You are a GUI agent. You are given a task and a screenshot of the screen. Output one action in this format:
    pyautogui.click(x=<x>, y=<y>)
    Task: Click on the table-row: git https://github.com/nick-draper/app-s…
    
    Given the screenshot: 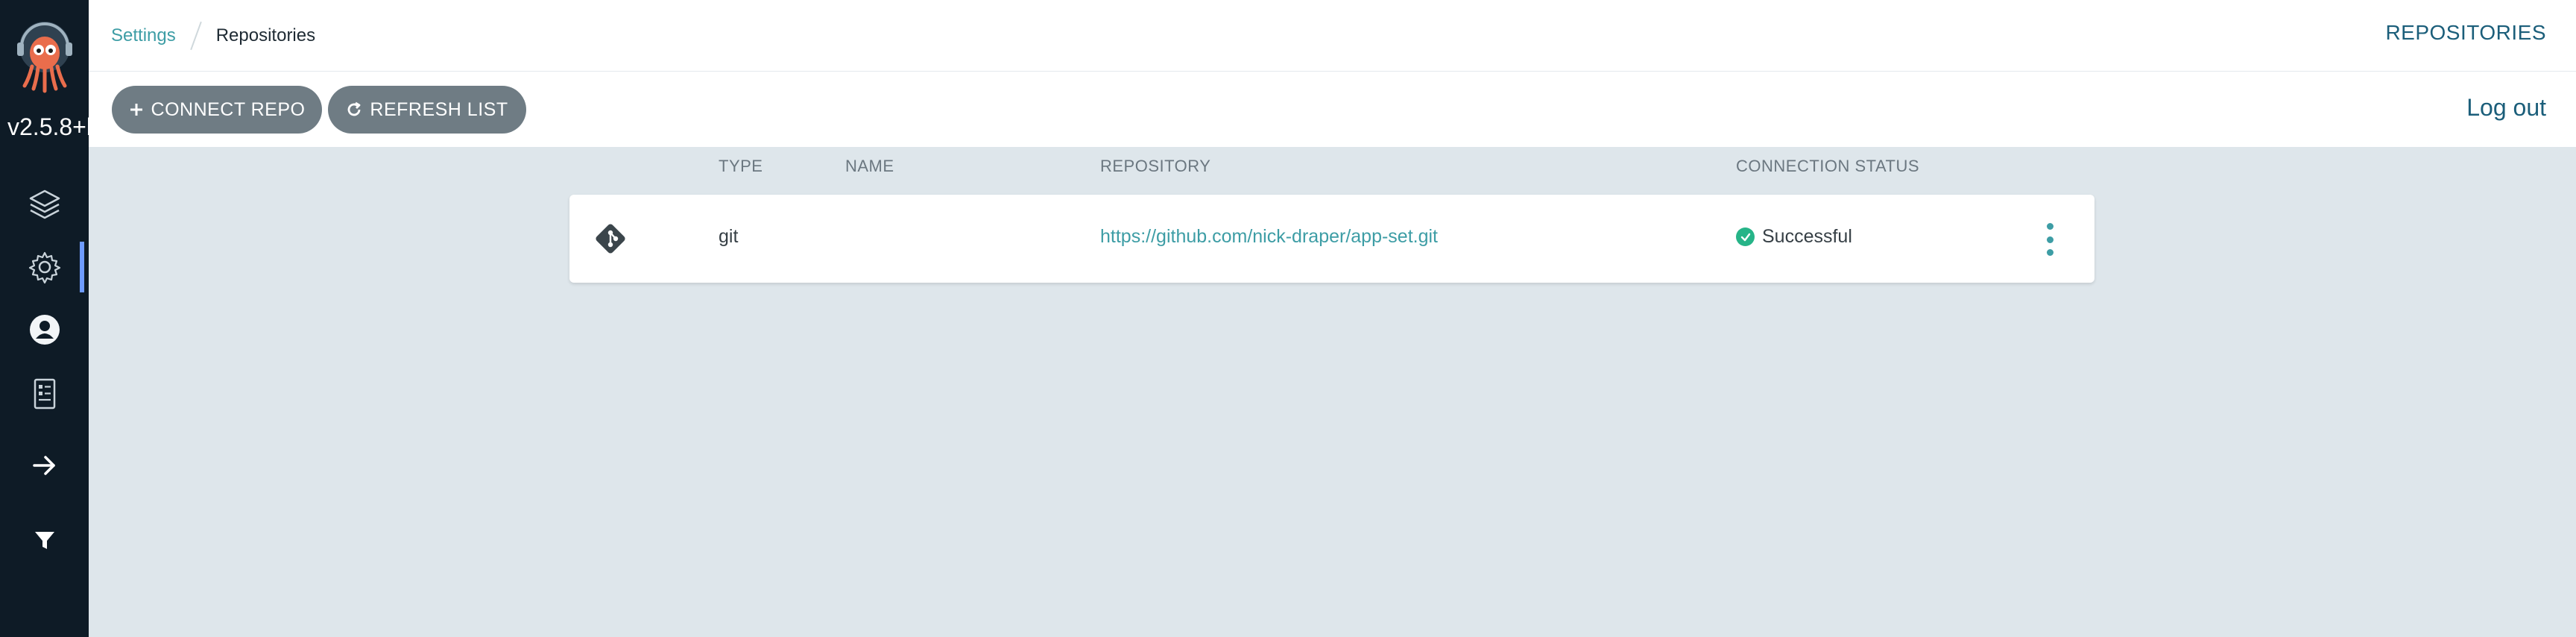 What is the action you would take?
    pyautogui.click(x=1331, y=239)
    